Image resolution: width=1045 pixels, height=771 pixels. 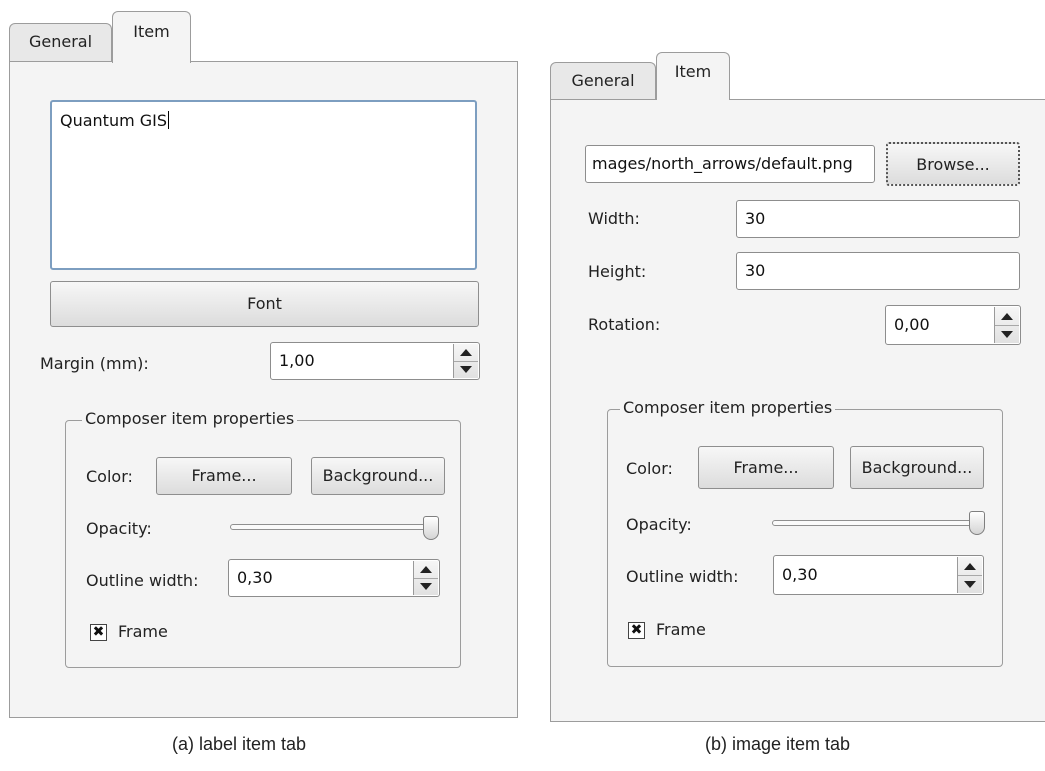 I want to click on width-input: 30, so click(x=878, y=219).